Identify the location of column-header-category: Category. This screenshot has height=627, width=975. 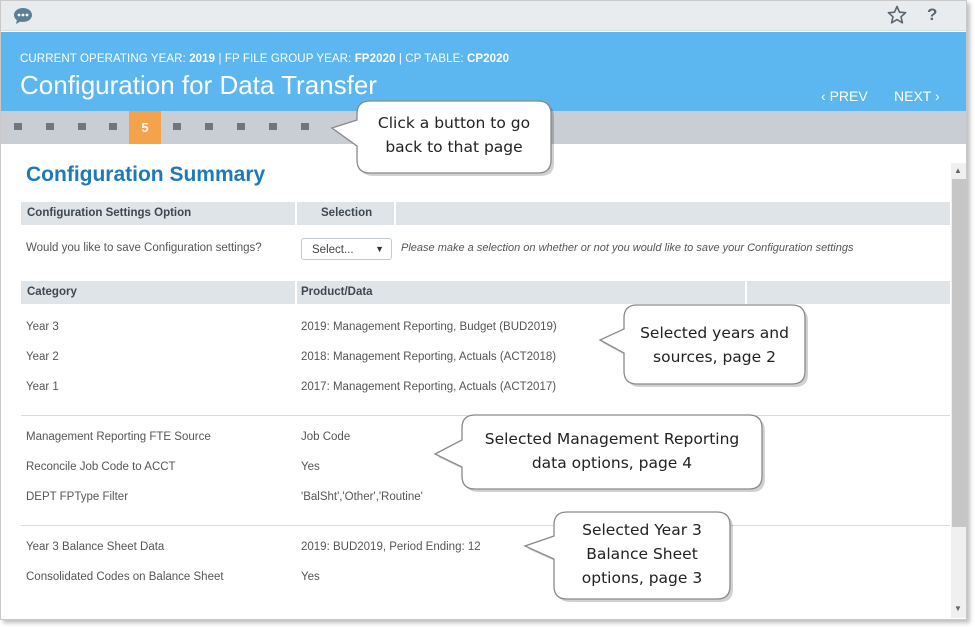
(52, 292).